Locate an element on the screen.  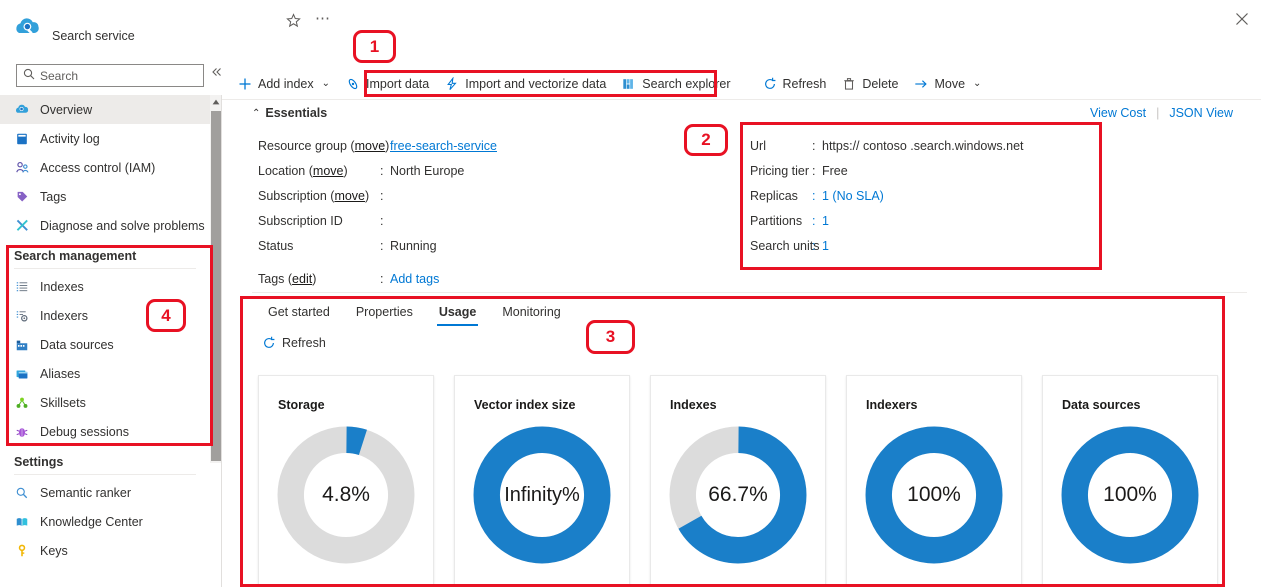
usage-card-data-sources: Data sources 100% is located at coordinates (1130, 481).